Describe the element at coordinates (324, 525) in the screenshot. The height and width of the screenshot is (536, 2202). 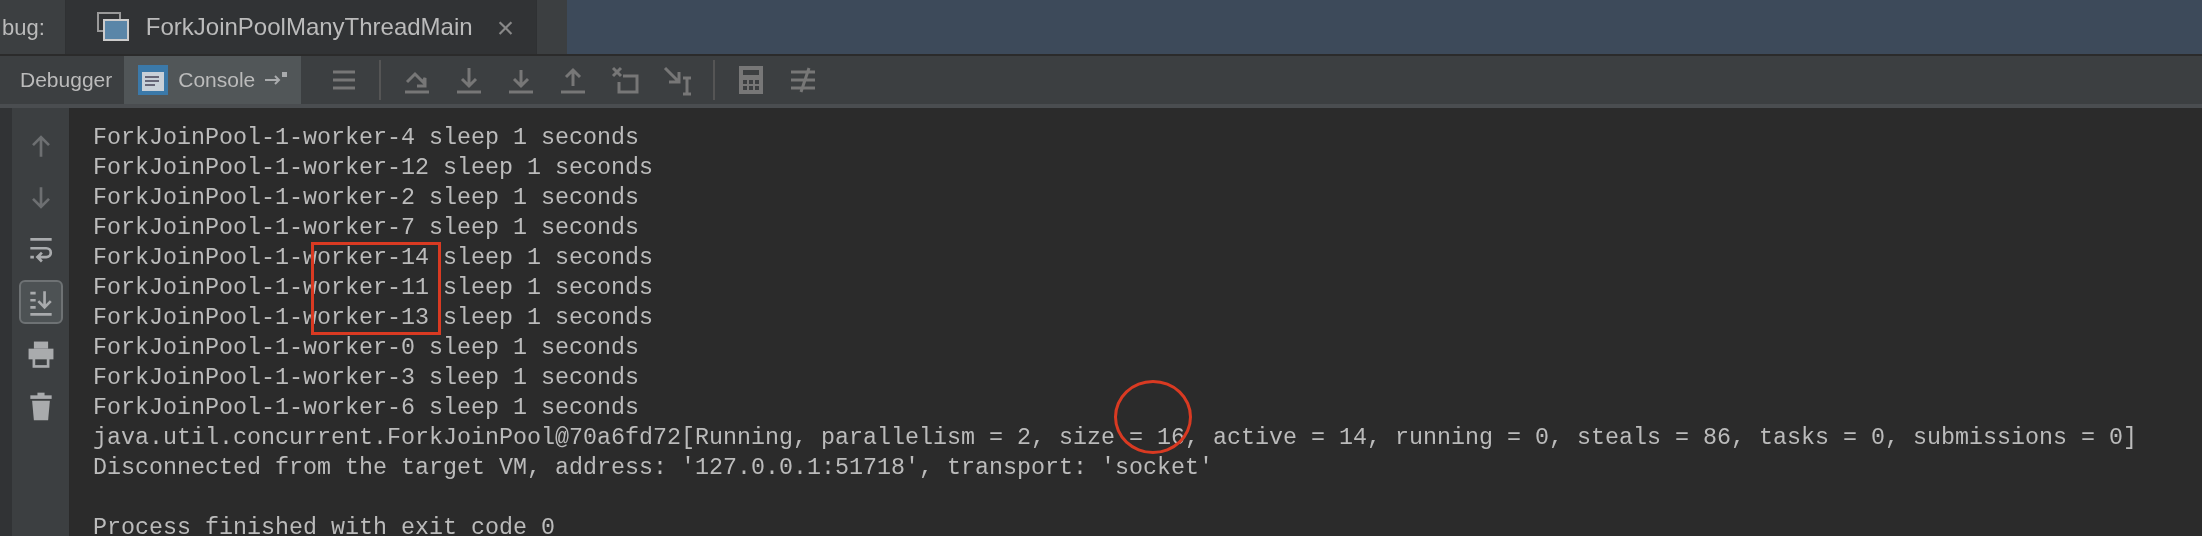
I see `console-line: Process finished with exit code 0` at that location.